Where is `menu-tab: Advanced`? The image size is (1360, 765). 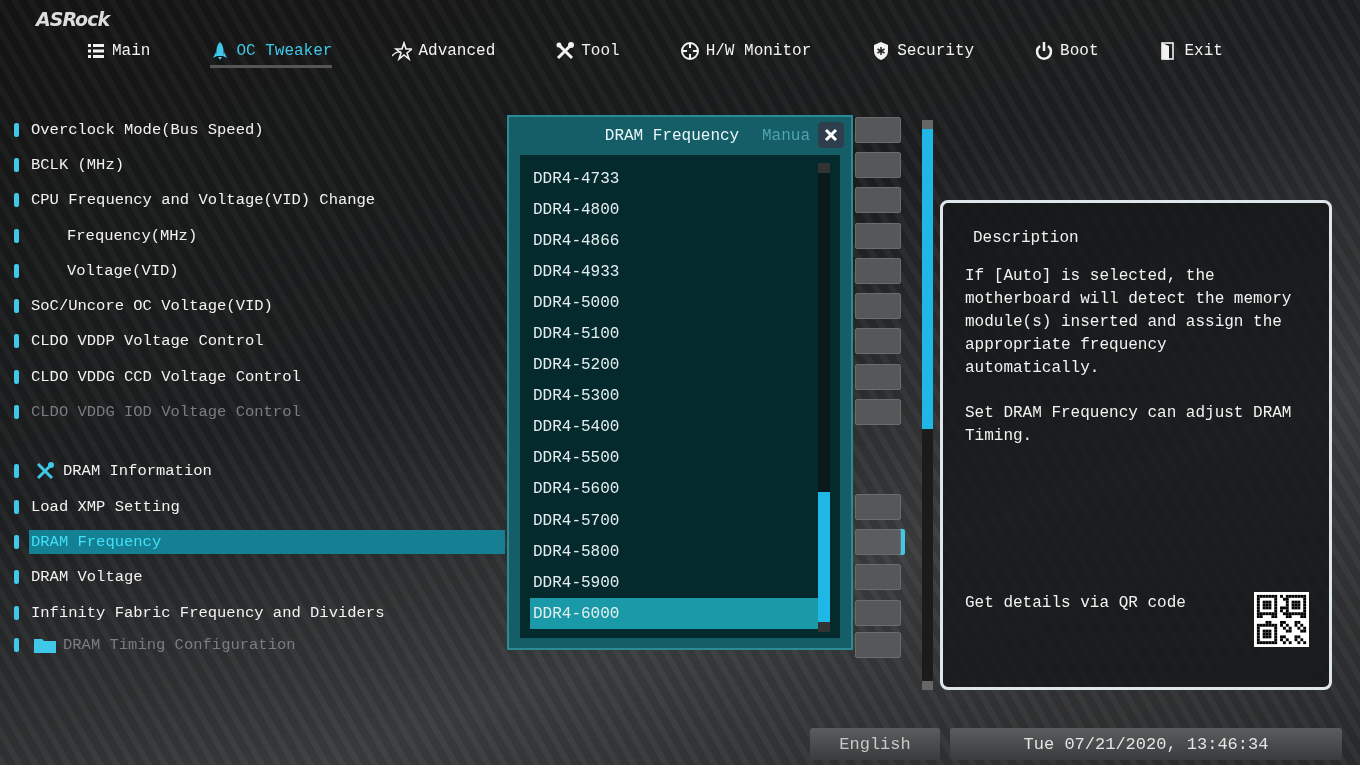
menu-tab: Advanced is located at coordinates (444, 53).